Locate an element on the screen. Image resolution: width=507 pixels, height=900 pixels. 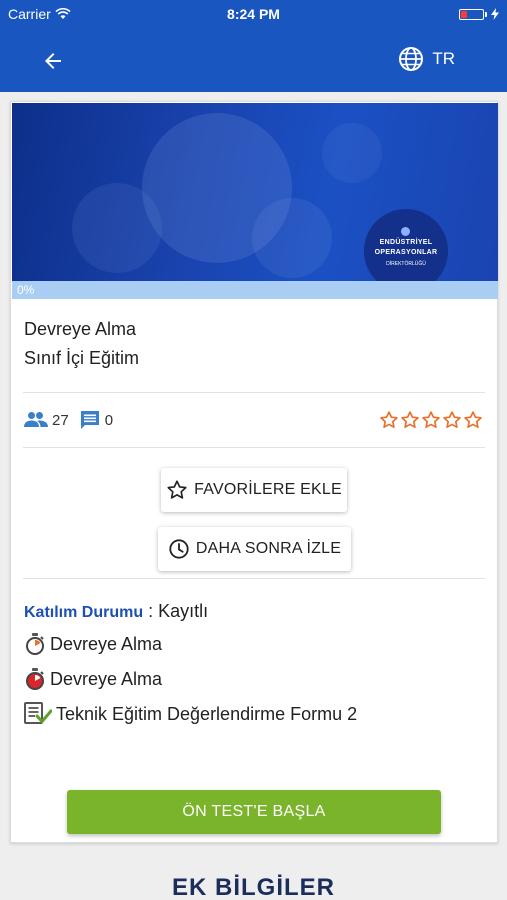
comment-icon is located at coordinates (89, 420).